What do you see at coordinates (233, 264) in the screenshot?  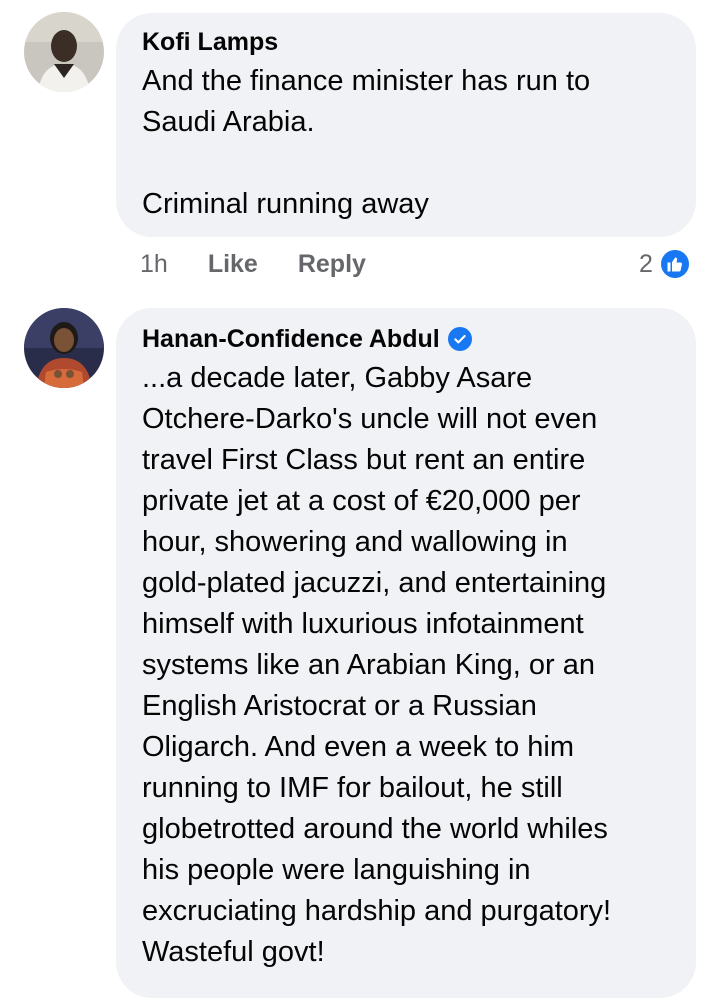 I see `like-button: Like` at bounding box center [233, 264].